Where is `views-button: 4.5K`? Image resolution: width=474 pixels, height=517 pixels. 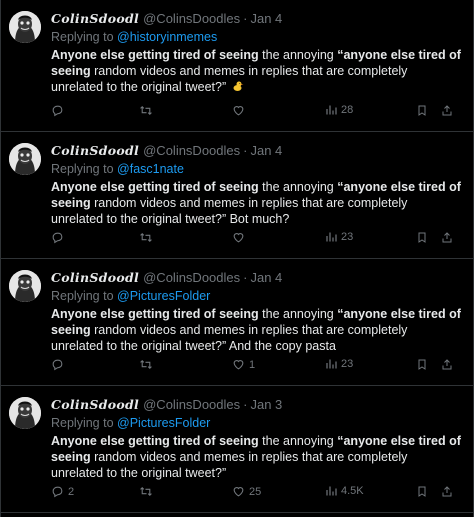
views-button: 4.5K is located at coordinates (344, 491).